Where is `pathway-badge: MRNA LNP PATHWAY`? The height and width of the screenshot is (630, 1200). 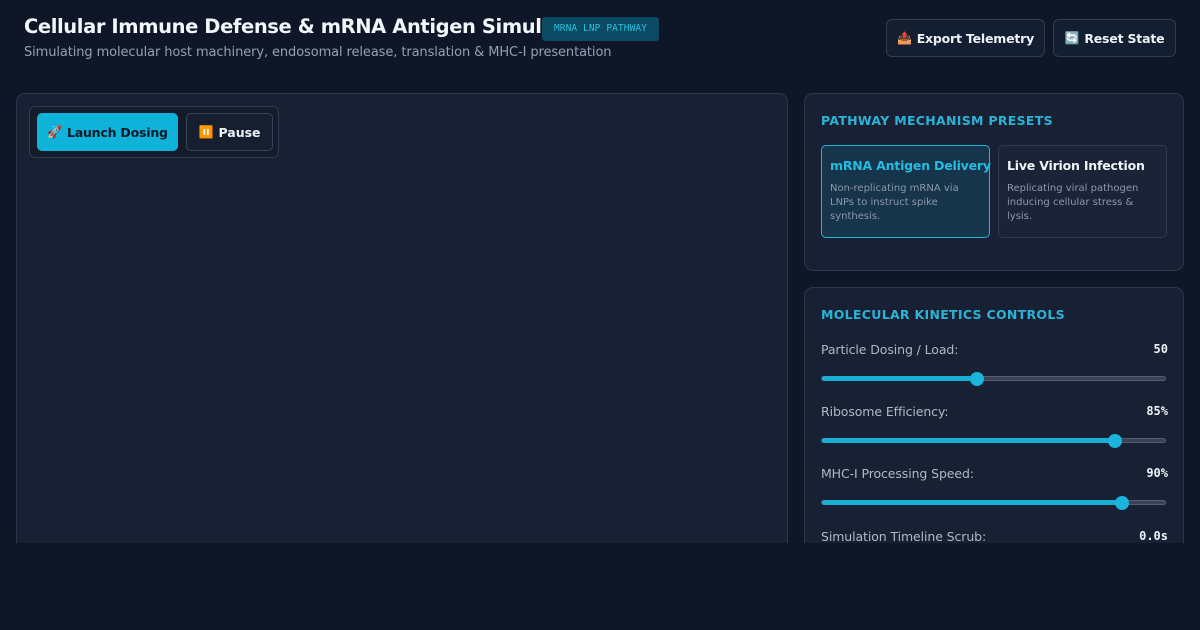
pathway-badge: MRNA LNP PATHWAY is located at coordinates (600, 29).